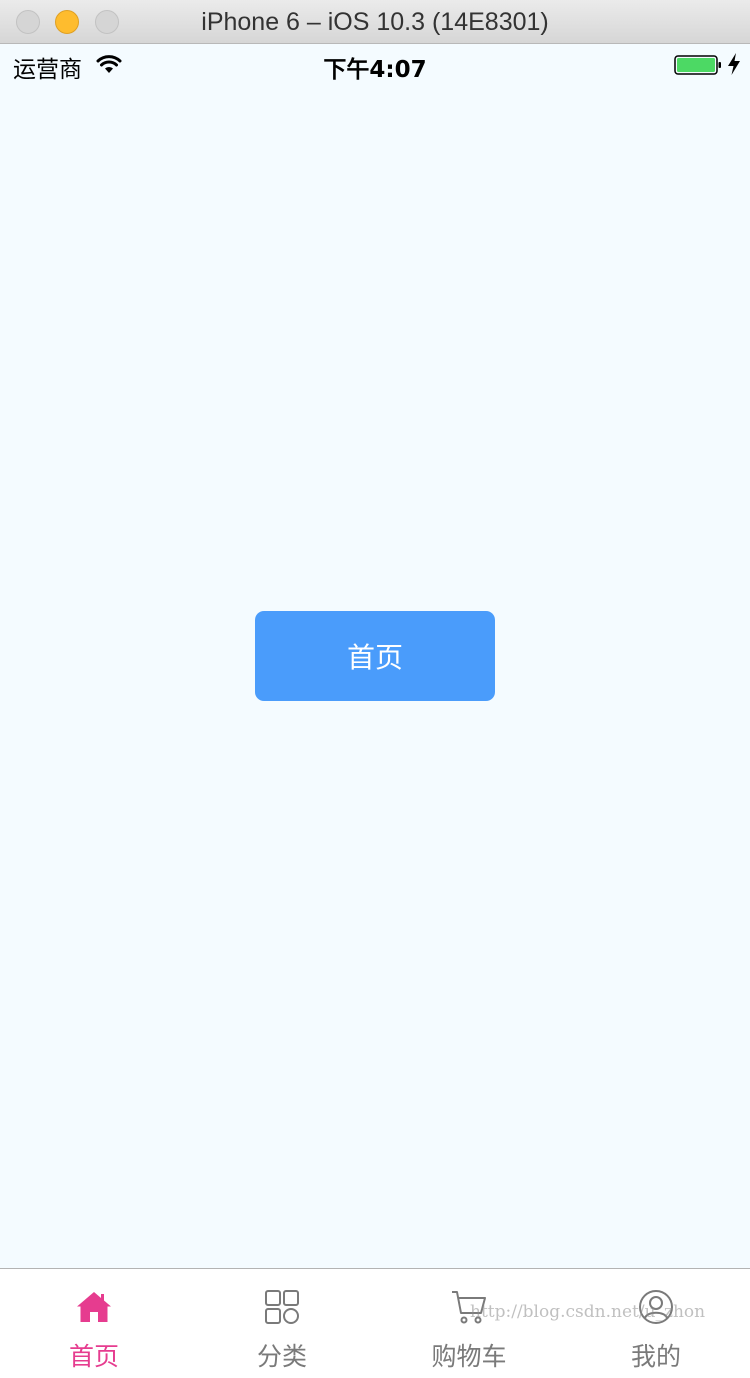 Image resolution: width=750 pixels, height=1378 pixels. I want to click on tab-profile: 我的, so click(656, 1323).